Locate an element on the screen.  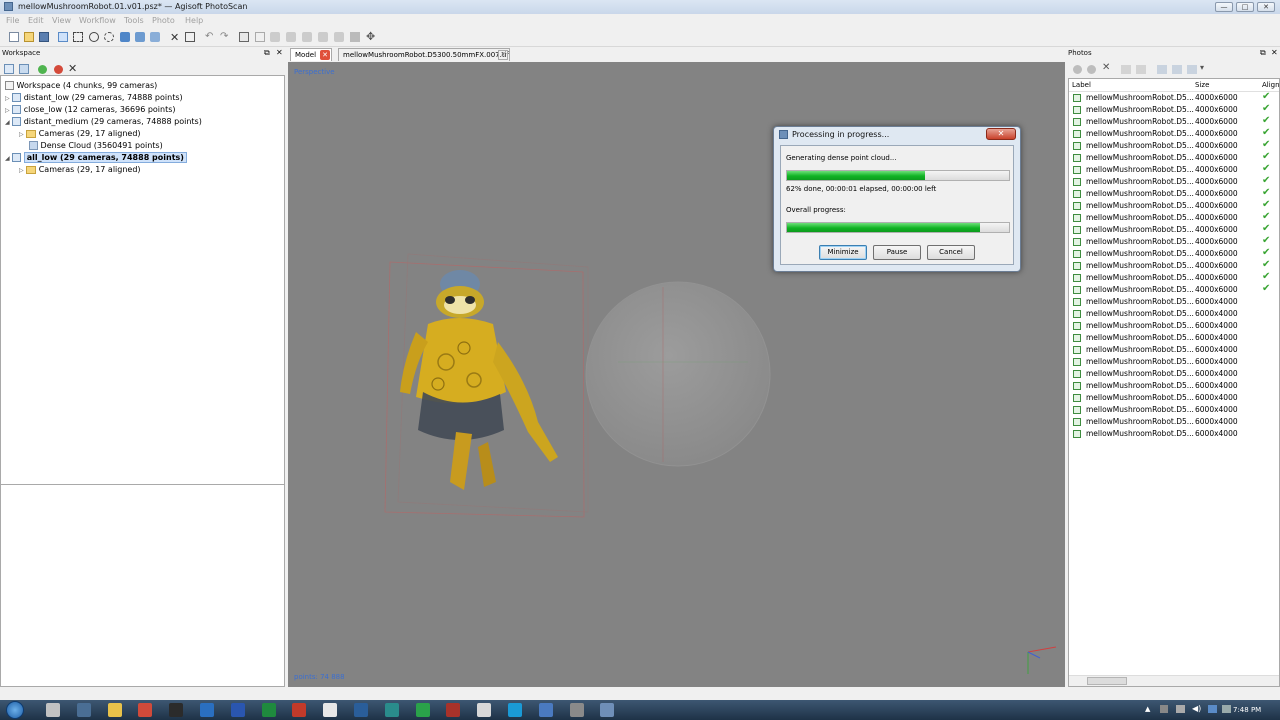
dialog-close-button: ✕ is located at coordinates (1001, 134).